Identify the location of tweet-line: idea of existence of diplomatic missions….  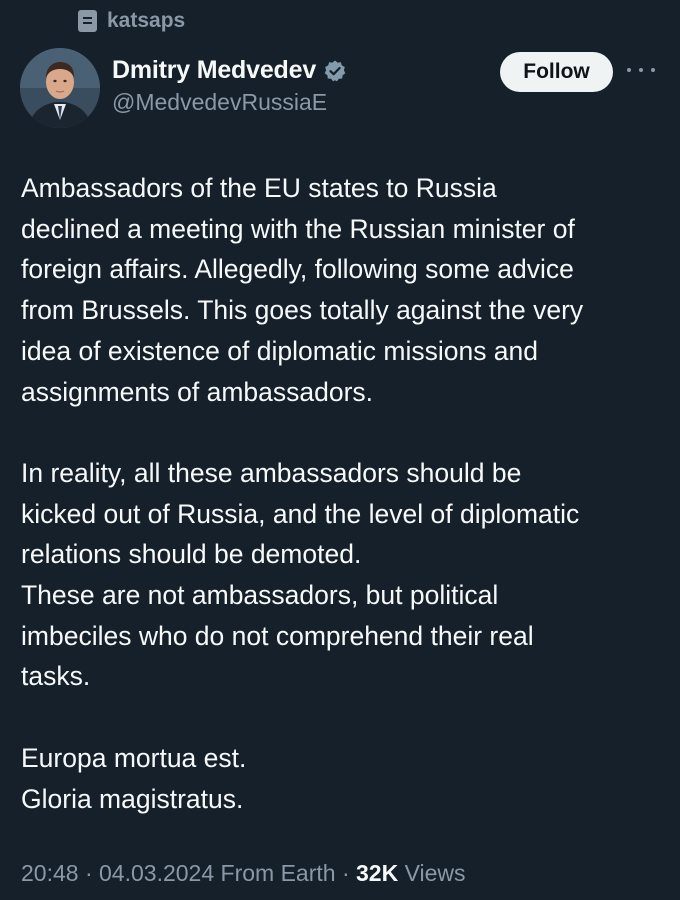
(280, 350).